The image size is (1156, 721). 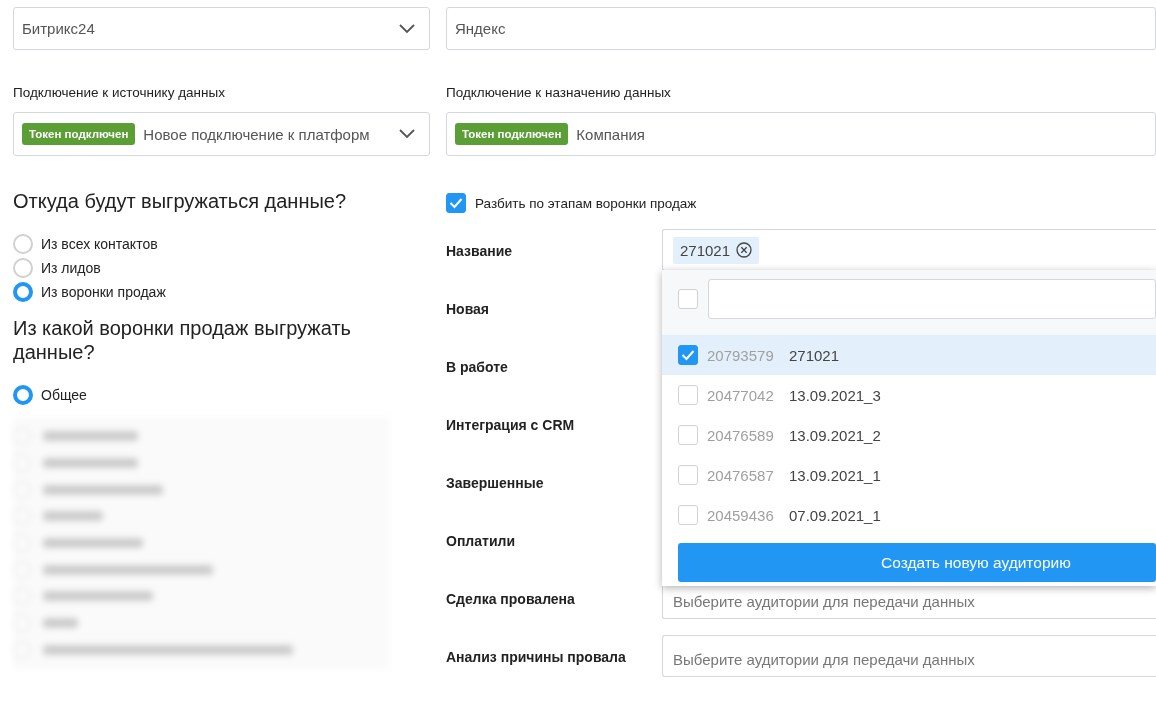 I want to click on search-field, so click(x=932, y=299).